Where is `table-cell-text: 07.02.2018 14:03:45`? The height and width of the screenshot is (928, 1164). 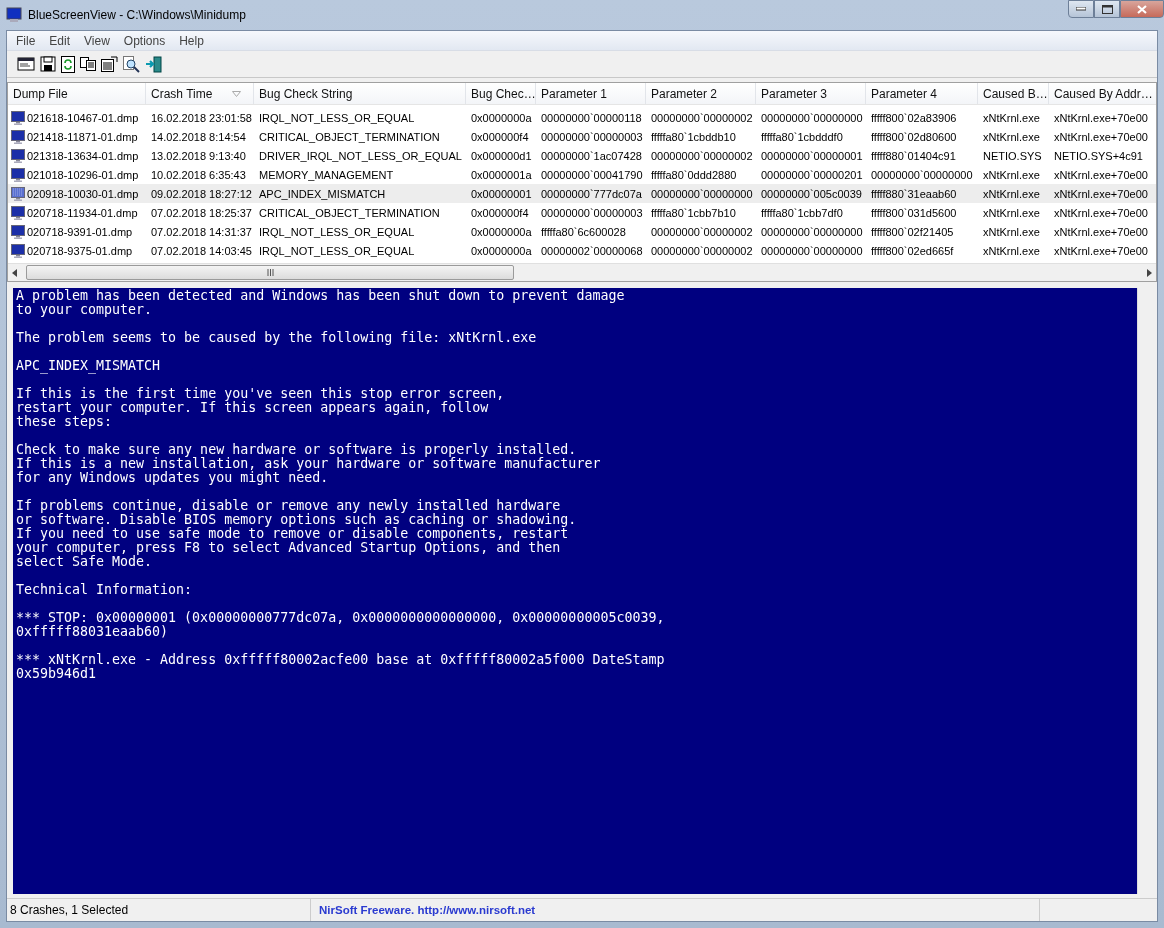
table-cell-text: 07.02.2018 14:03:45 is located at coordinates (201, 250).